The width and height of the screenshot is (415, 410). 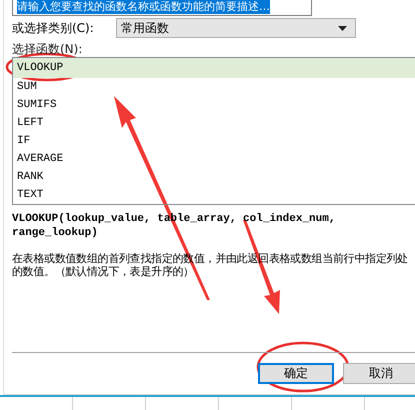 I want to click on list-label: 选择函数(N):, so click(x=48, y=49).